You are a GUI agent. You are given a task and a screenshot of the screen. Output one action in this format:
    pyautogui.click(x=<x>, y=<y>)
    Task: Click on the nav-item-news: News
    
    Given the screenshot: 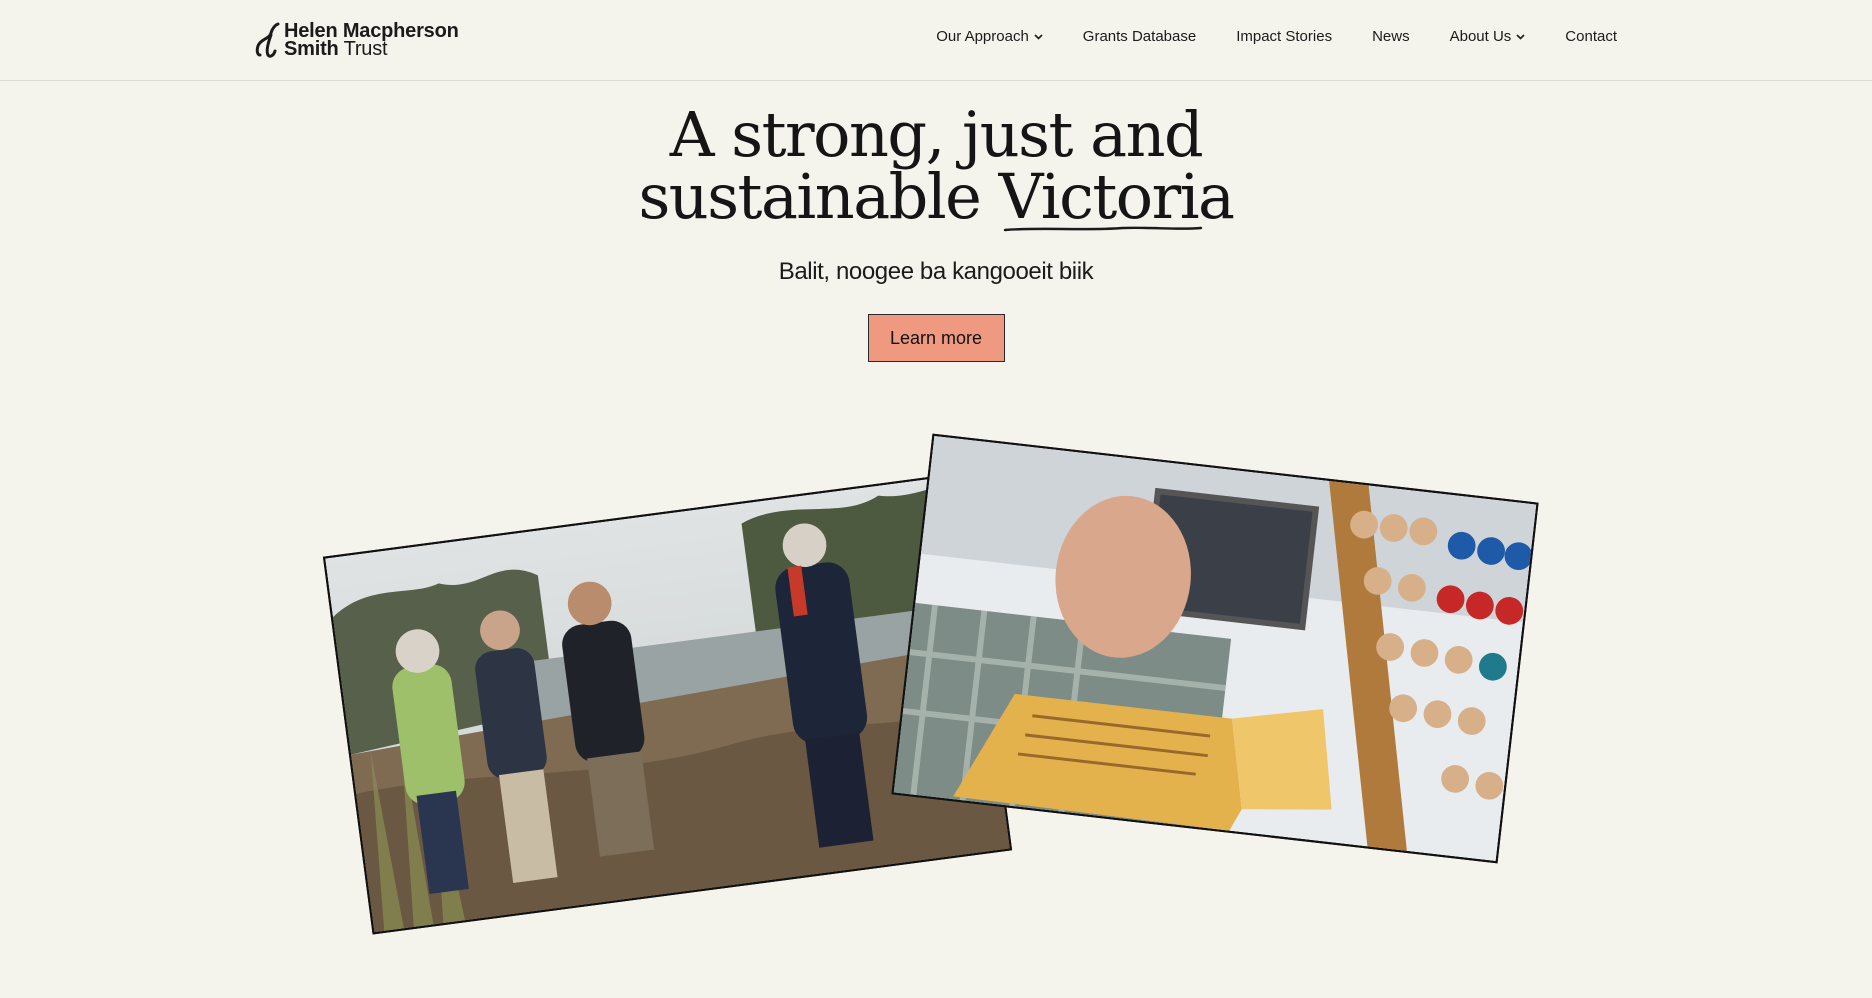 What is the action you would take?
    pyautogui.click(x=1391, y=36)
    